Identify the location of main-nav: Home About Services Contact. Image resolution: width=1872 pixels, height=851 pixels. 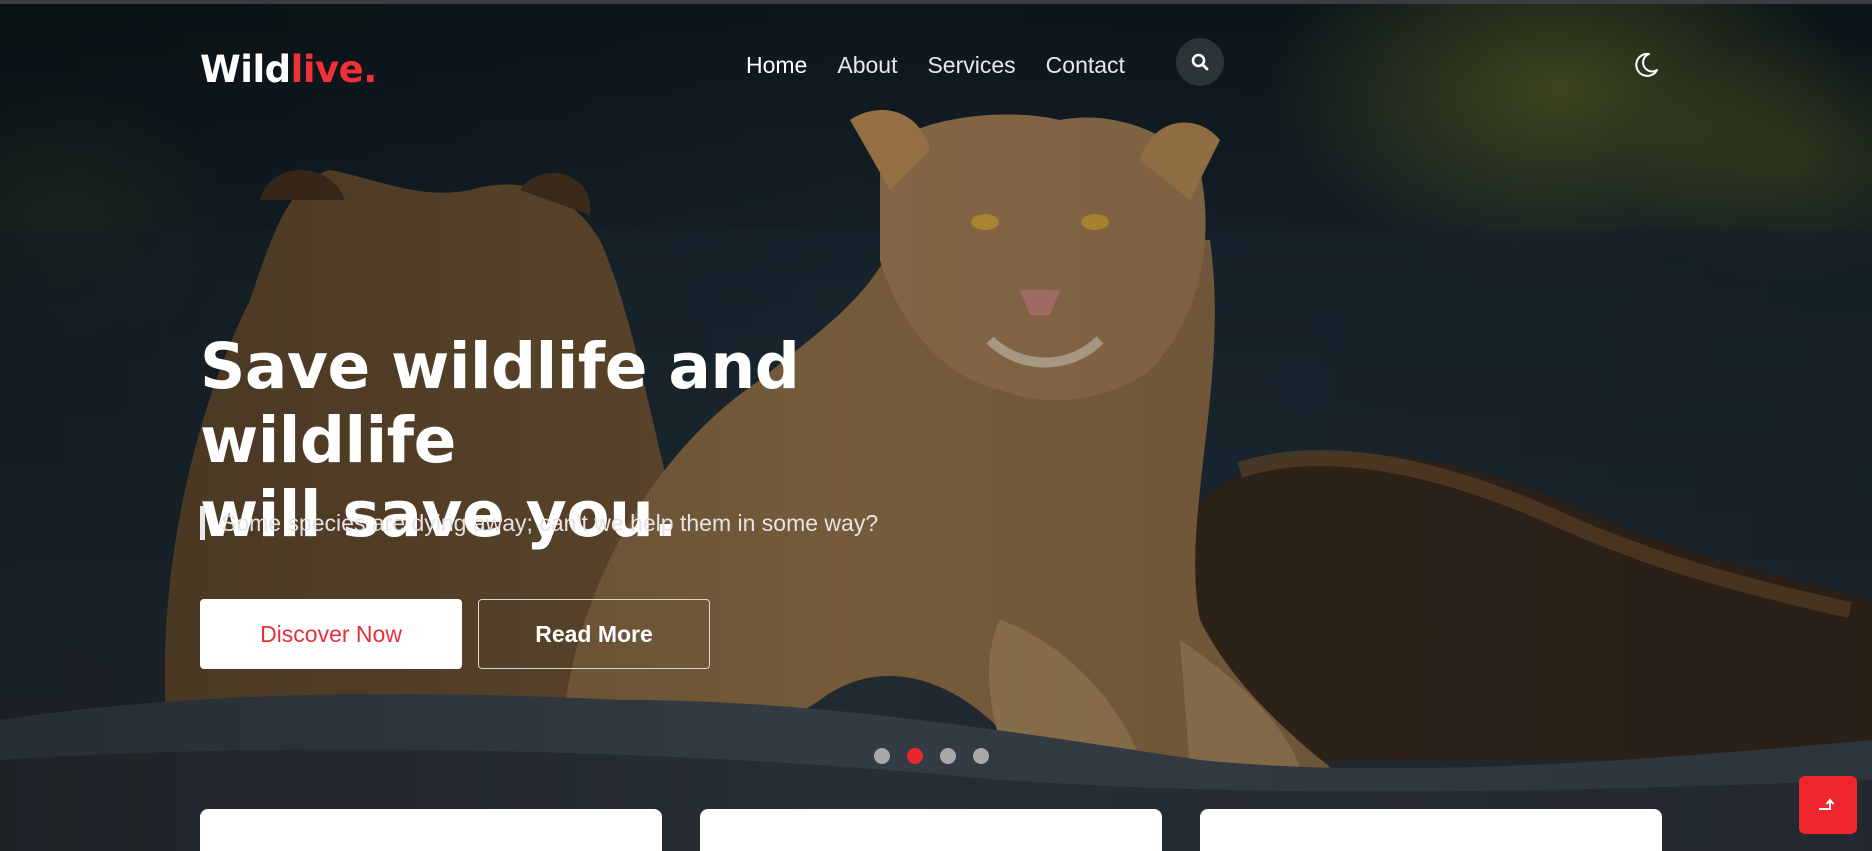
(935, 65).